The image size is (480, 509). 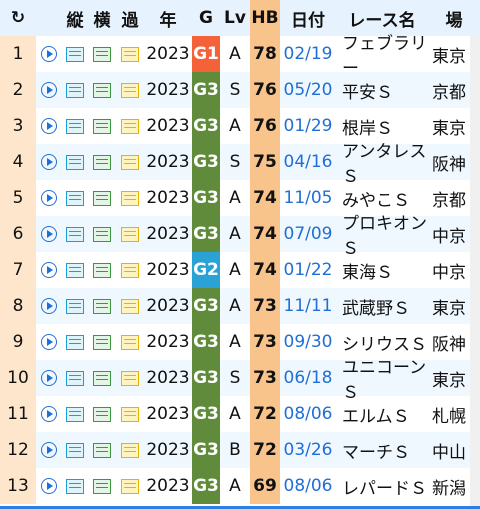 I want to click on table-row: 10 2023 G3 S 73 06/18 ユニコーンＳ 東京, so click(x=240, y=380).